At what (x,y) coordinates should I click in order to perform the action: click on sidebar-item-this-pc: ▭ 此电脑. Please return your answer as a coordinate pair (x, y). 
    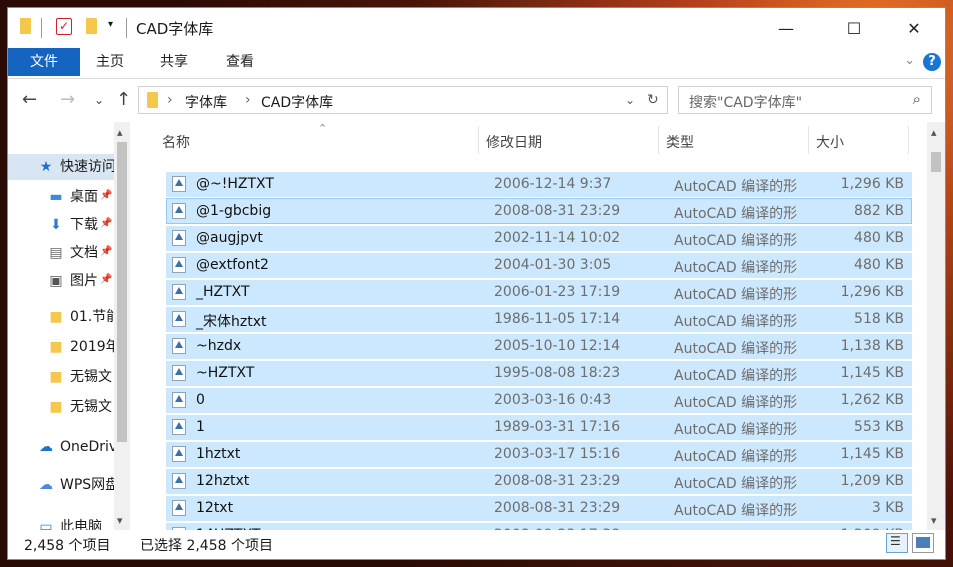
    Looking at the image, I should click on (62, 522).